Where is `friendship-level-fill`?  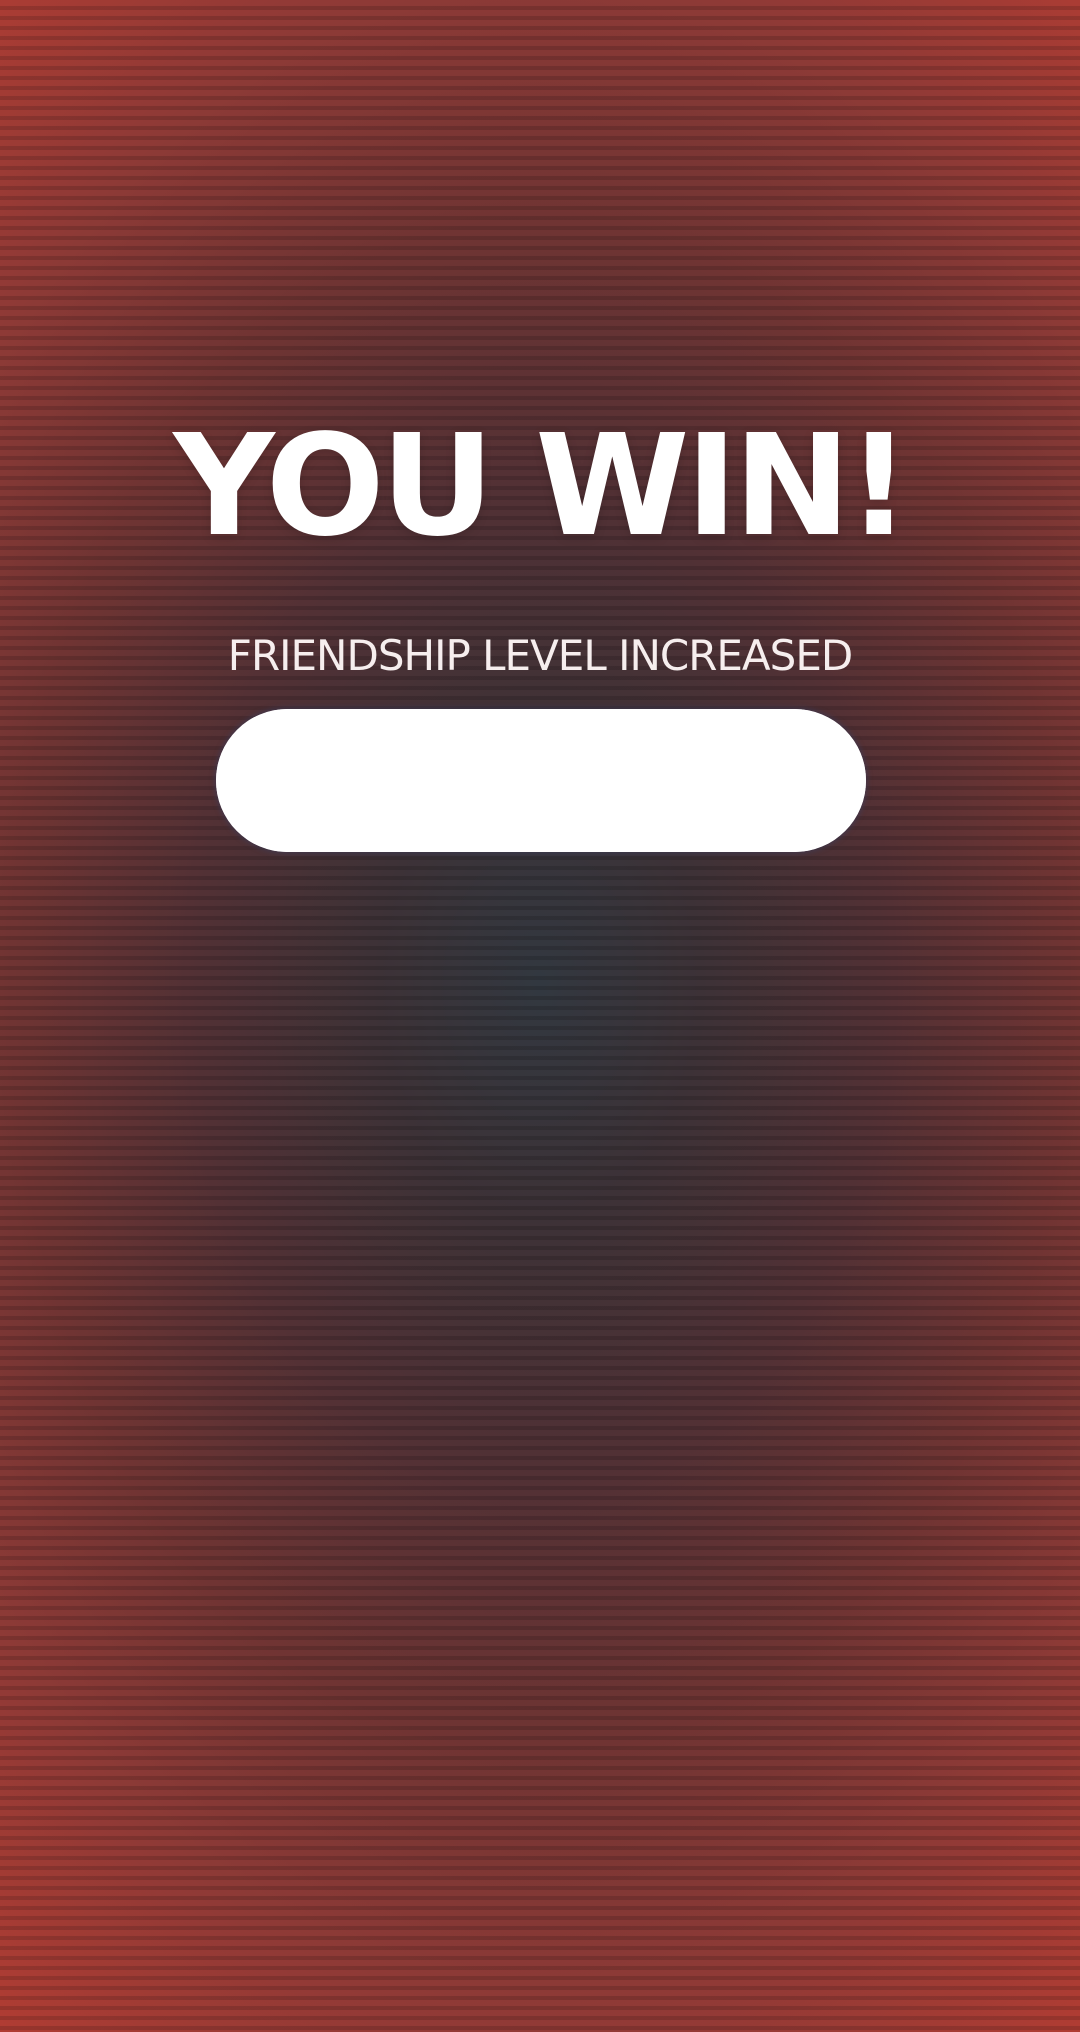 friendship-level-fill is located at coordinates (541, 780).